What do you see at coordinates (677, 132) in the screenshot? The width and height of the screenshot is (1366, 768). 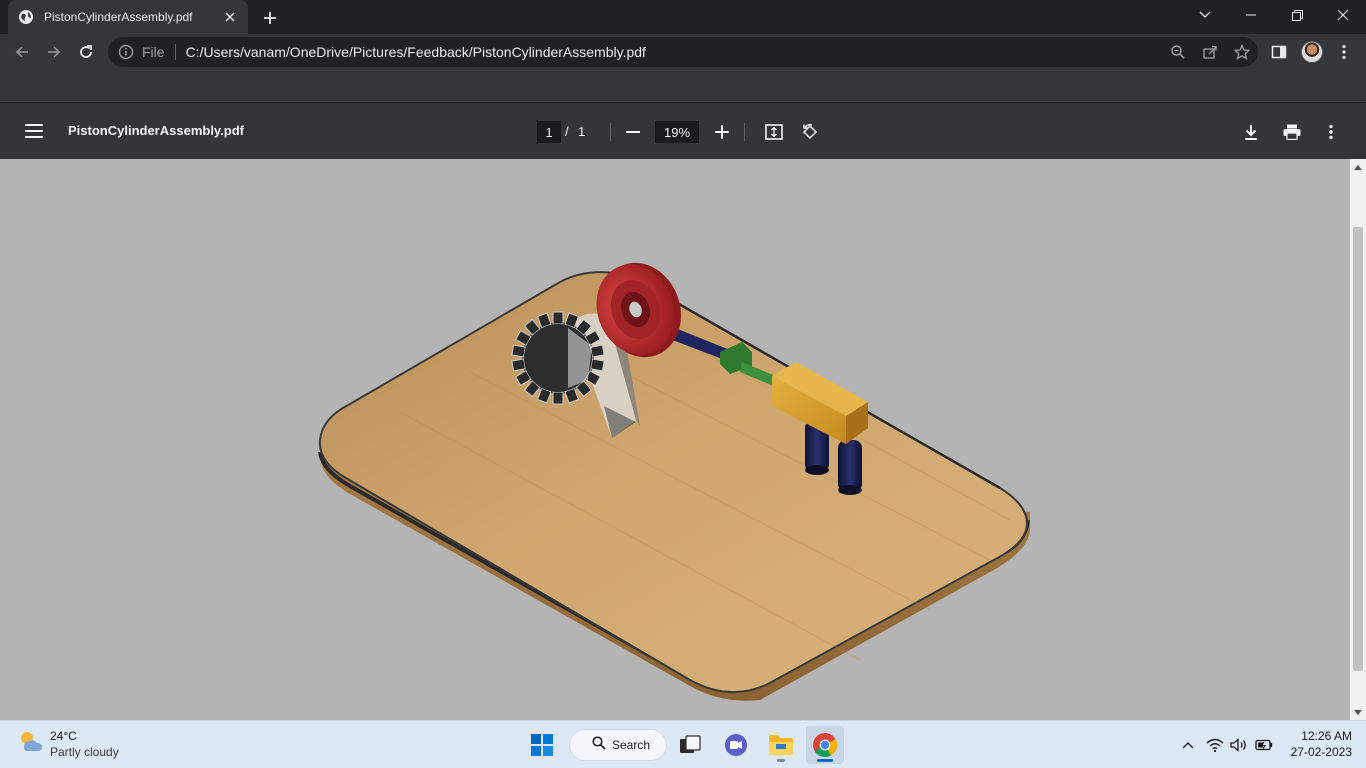 I see `zoom-level-input` at bounding box center [677, 132].